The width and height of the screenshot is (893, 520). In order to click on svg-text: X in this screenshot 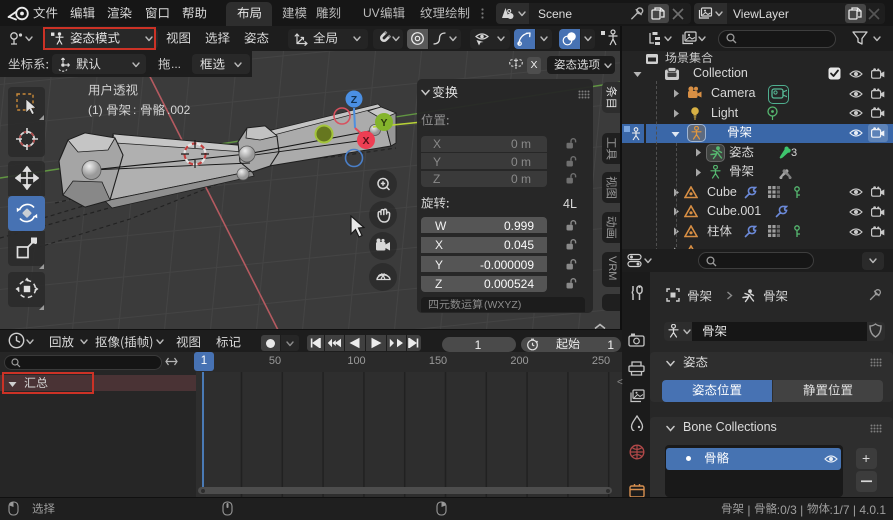, I will do `click(365, 141)`.